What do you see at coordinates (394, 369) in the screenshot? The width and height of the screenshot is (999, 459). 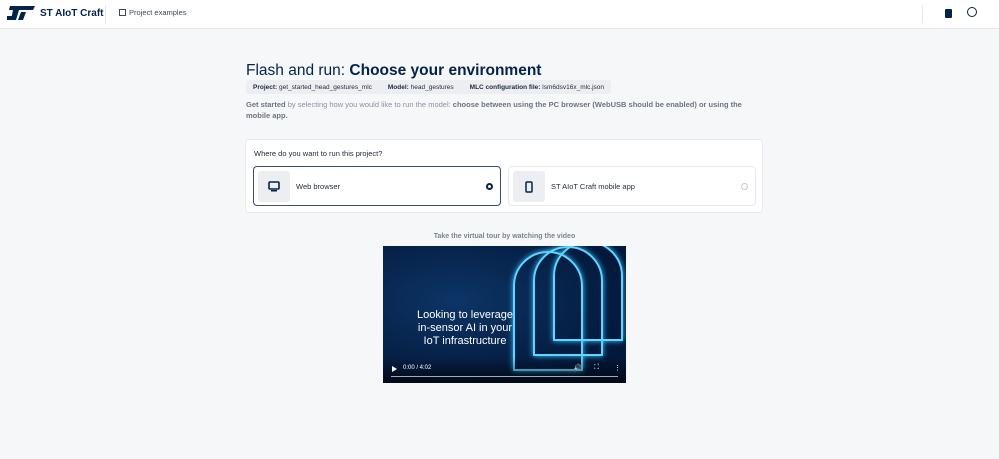 I see `play-icon` at bounding box center [394, 369].